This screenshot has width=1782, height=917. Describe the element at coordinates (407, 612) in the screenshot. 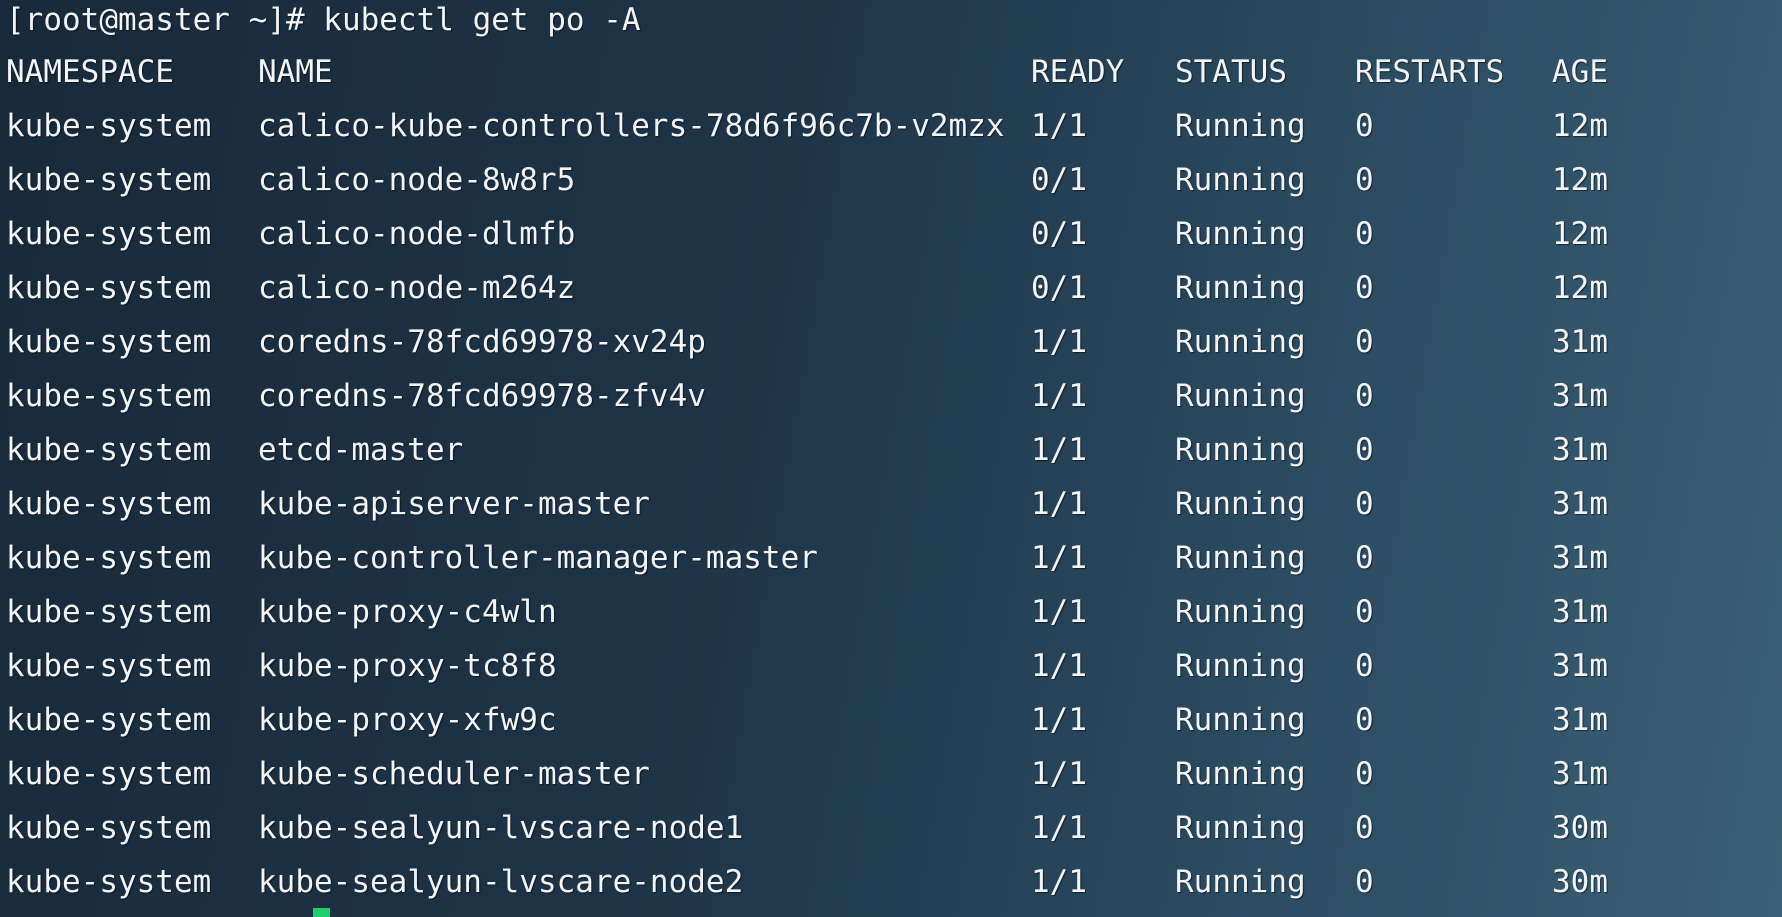

I see `cell-pod-name: kube-proxy-c4wln` at that location.